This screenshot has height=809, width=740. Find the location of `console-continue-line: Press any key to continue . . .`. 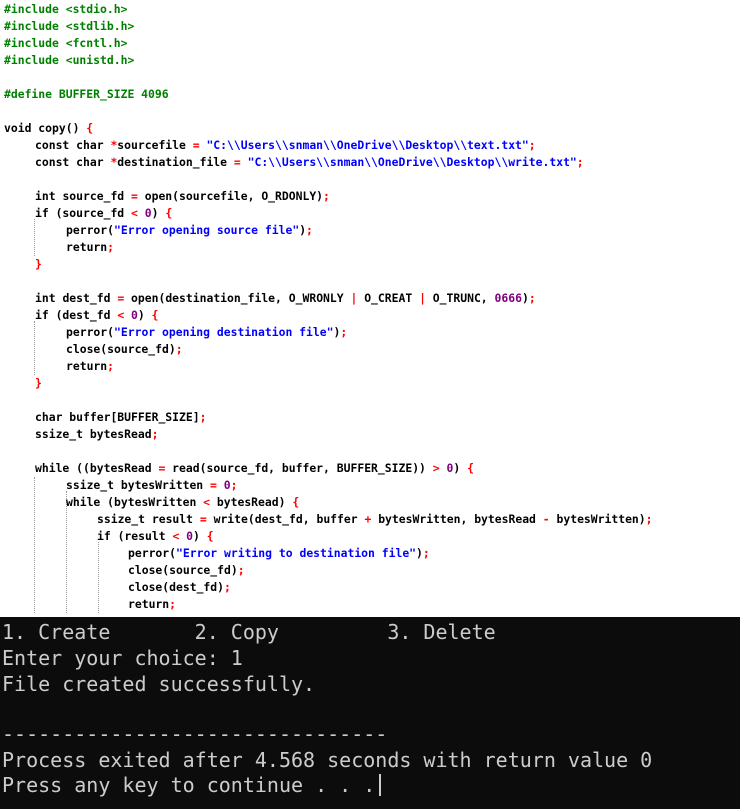

console-continue-line: Press any key to continue . . . is located at coordinates (192, 785).